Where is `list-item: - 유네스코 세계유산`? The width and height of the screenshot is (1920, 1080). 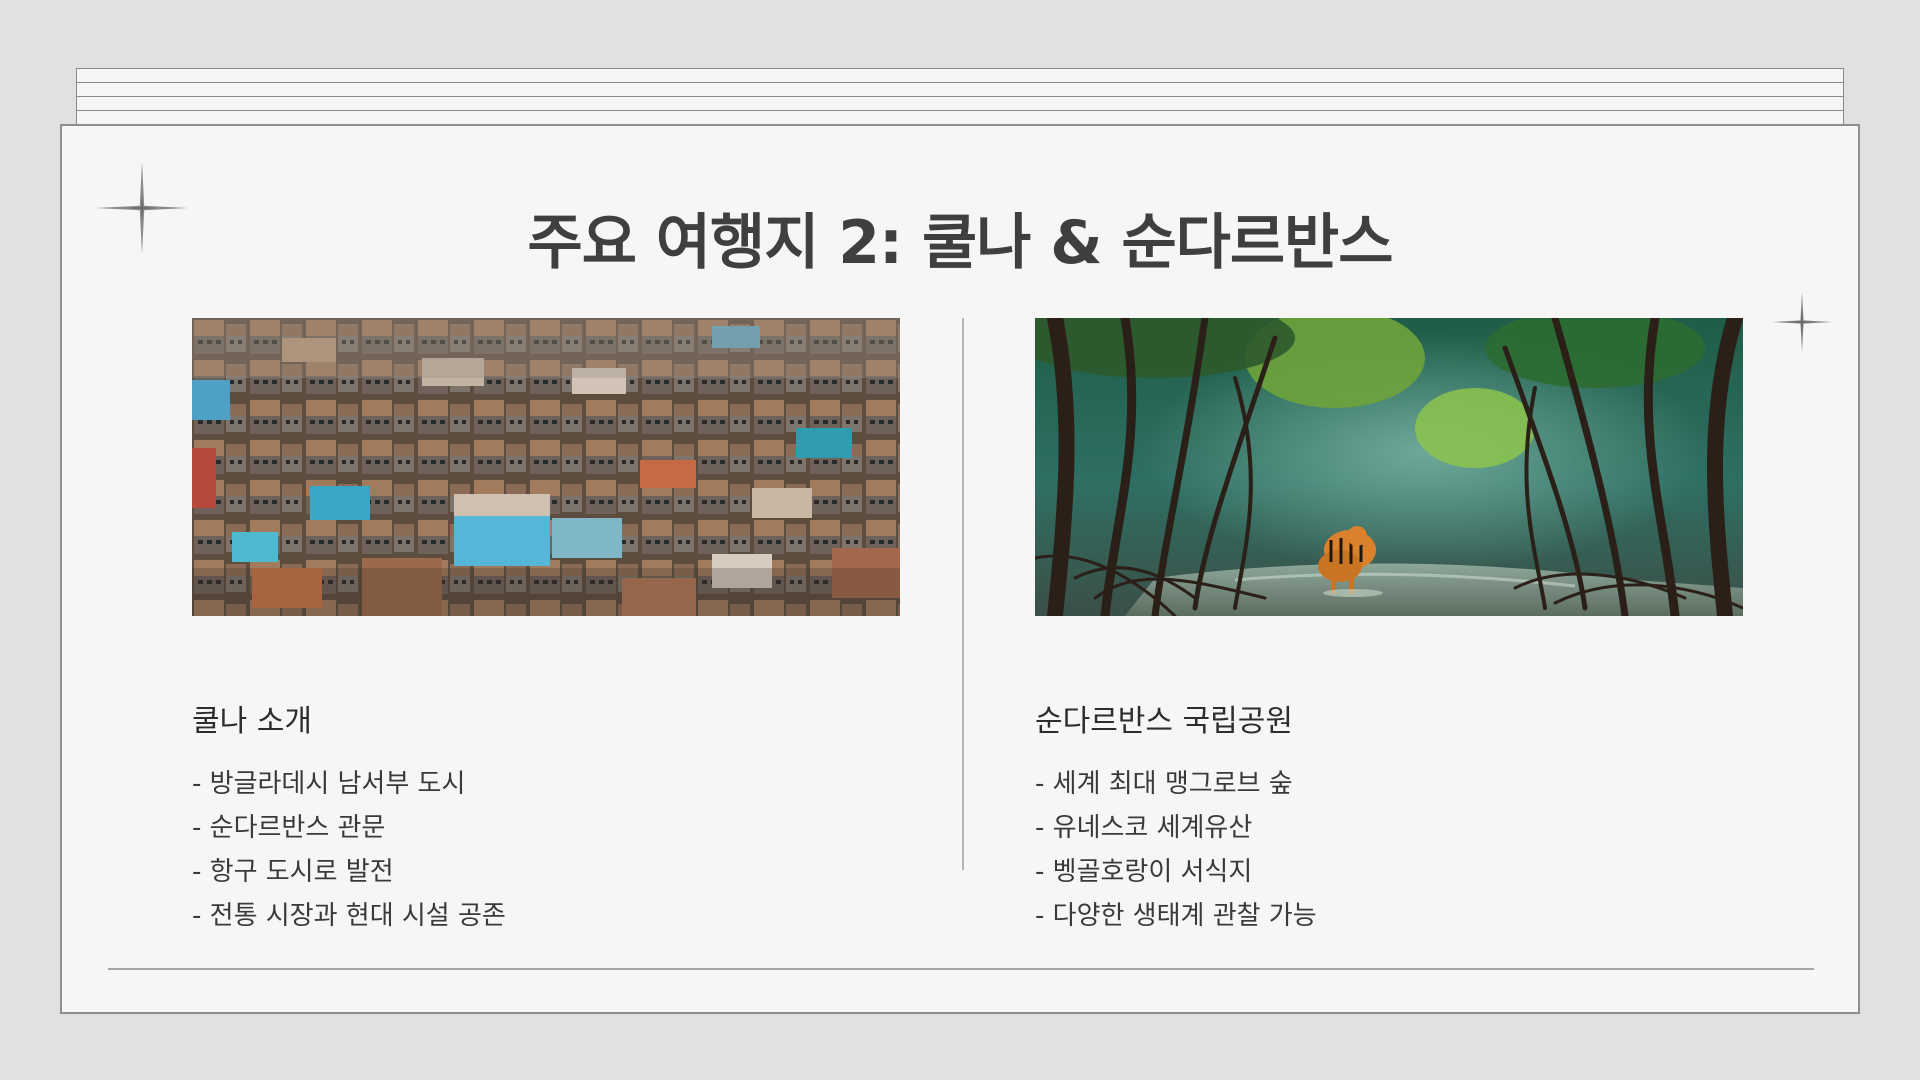
list-item: - 유네스코 세계유산 is located at coordinates (1144, 828).